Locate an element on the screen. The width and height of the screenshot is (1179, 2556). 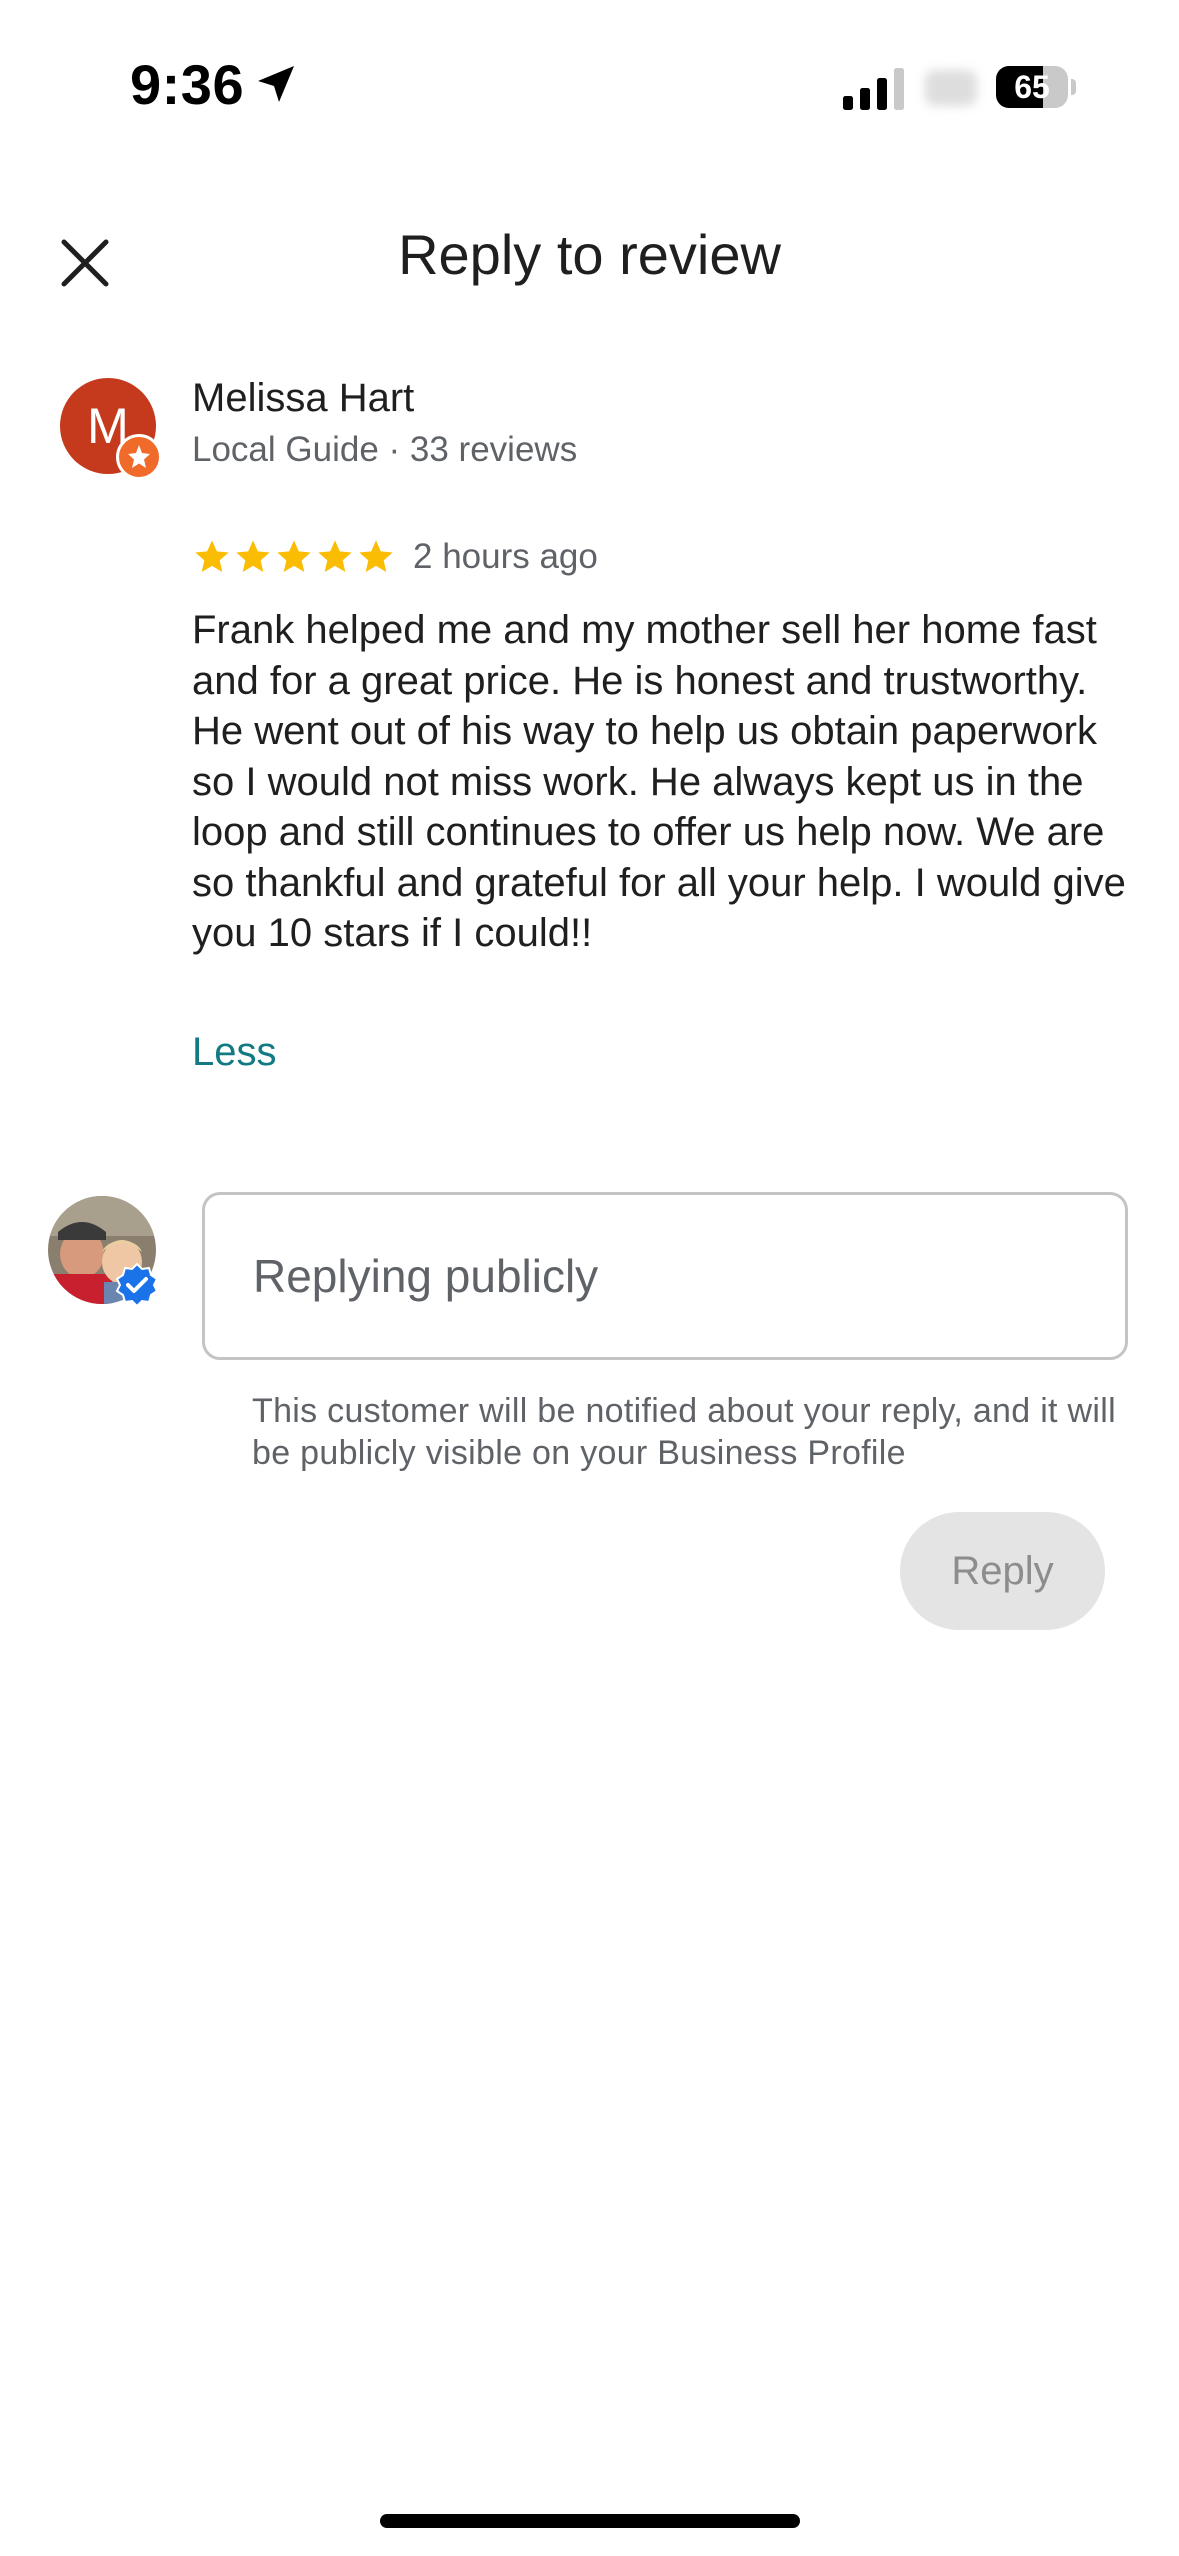
battery-body: 65 is located at coordinates (1032, 87).